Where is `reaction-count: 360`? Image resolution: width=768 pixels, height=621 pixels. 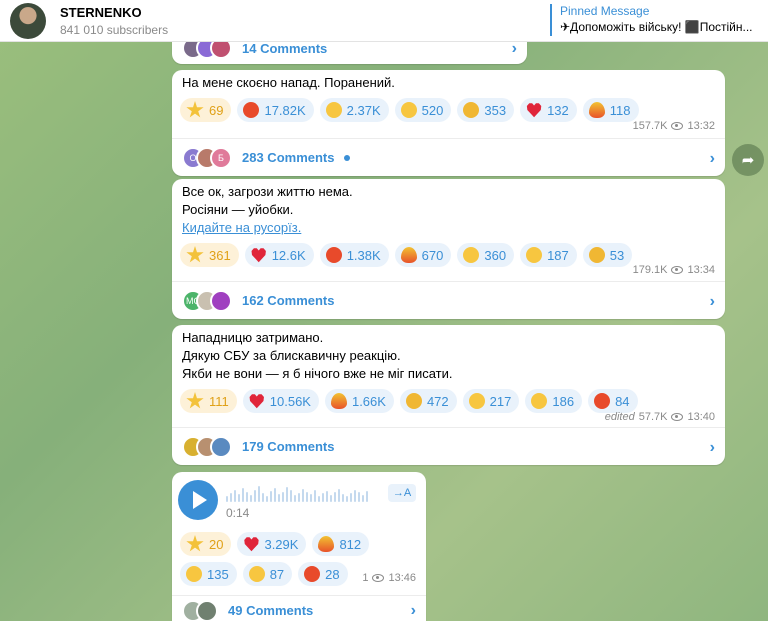
reaction-count: 360 is located at coordinates (495, 255).